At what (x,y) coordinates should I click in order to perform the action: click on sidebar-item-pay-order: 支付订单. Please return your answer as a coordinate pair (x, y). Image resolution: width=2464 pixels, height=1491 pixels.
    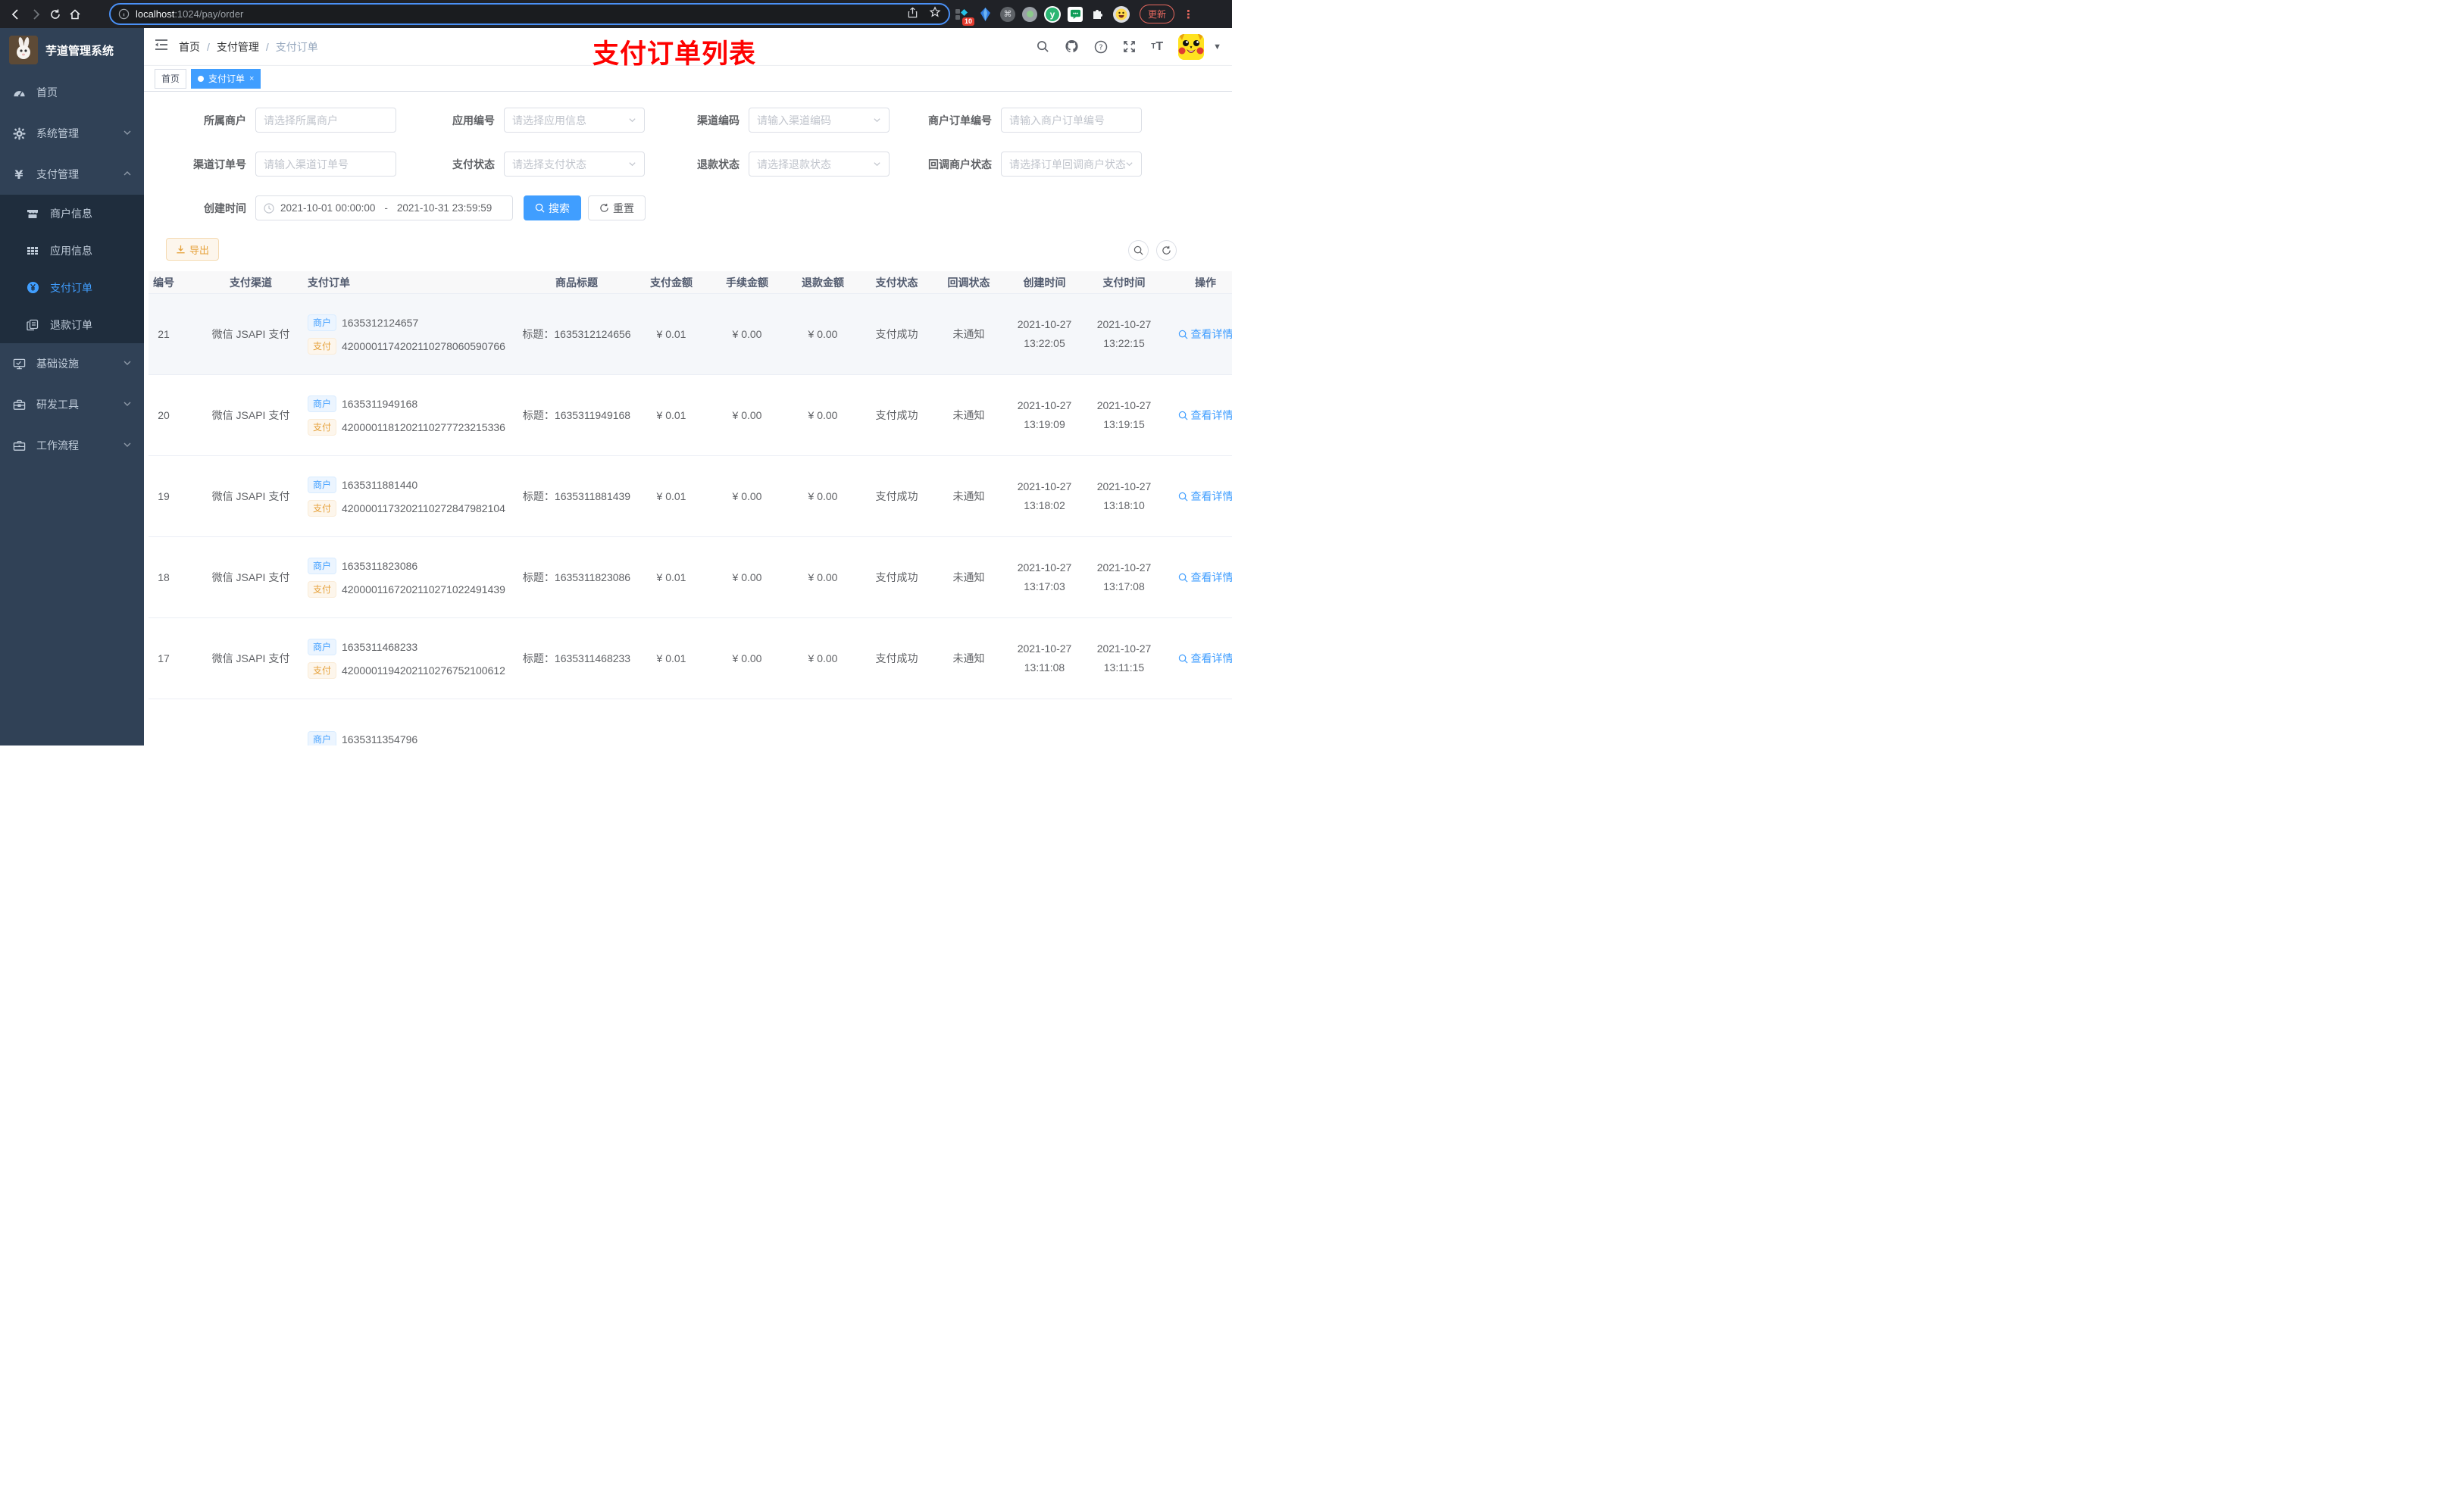
    Looking at the image, I should click on (72, 287).